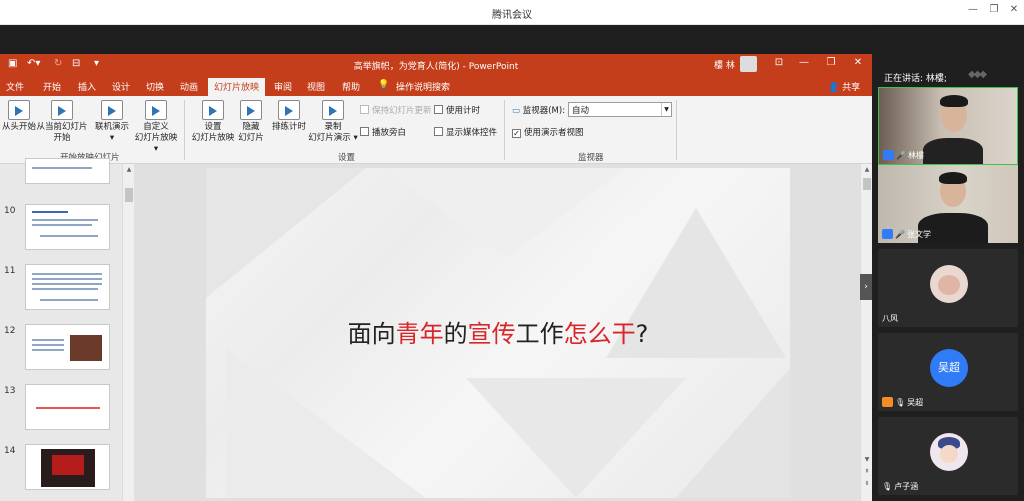 Image resolution: width=1024 pixels, height=501 pixels. Describe the element at coordinates (213, 122) in the screenshot. I see `set-up-slide-show-button: 设置 幻灯片放映` at that location.